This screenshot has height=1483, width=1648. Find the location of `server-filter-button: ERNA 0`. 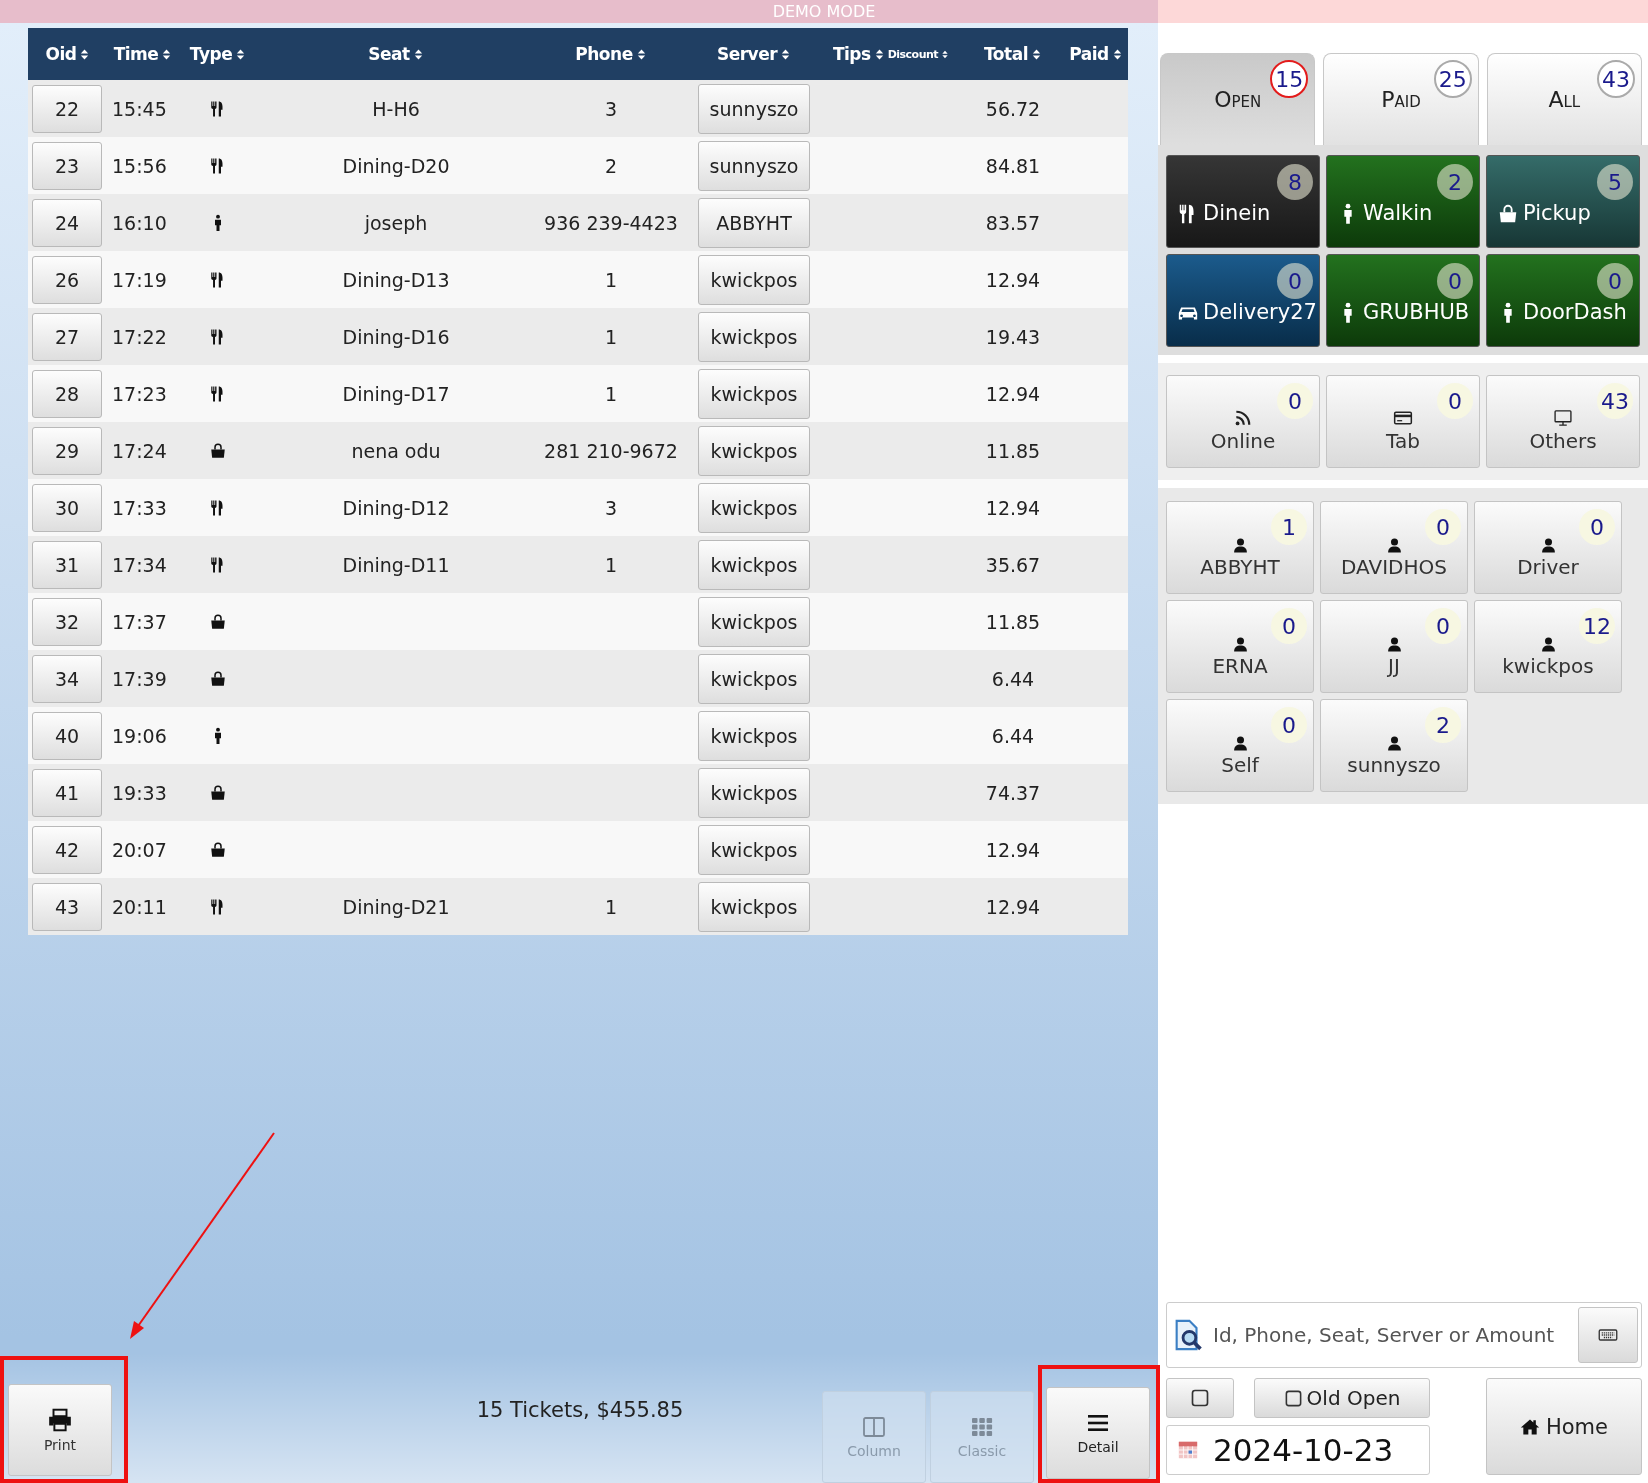

server-filter-button: ERNA 0 is located at coordinates (1240, 646).